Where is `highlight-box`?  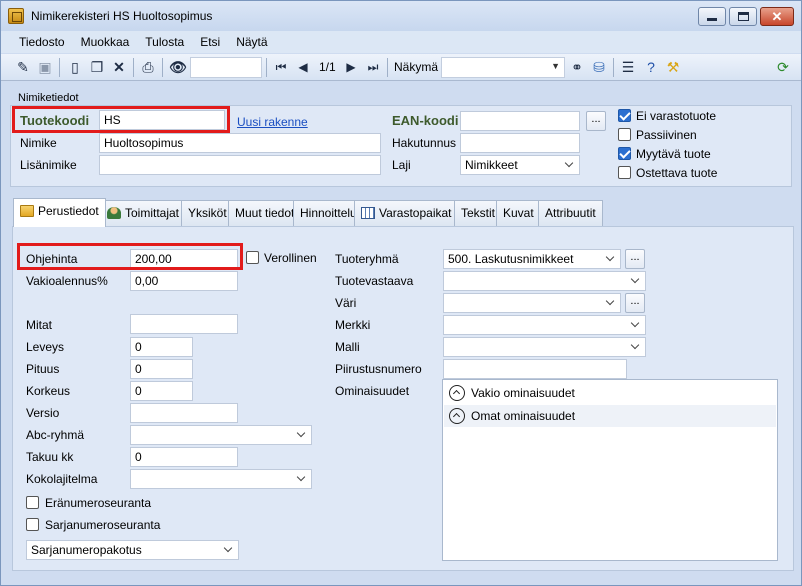
highlight-box is located at coordinates (121, 119).